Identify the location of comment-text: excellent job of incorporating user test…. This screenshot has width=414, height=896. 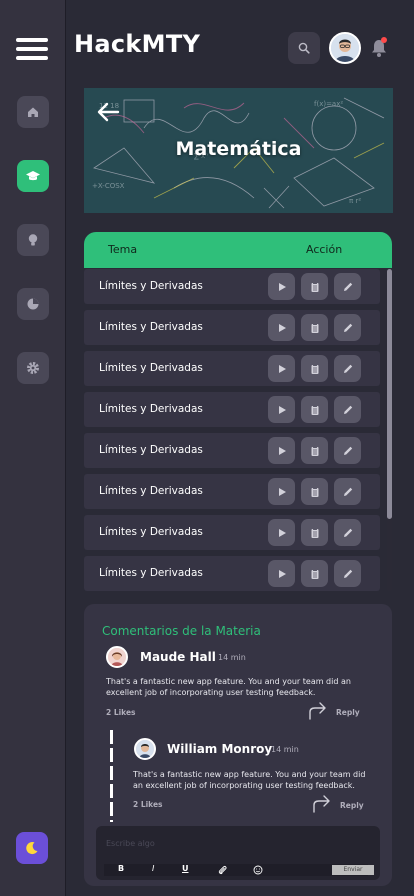
(211, 692).